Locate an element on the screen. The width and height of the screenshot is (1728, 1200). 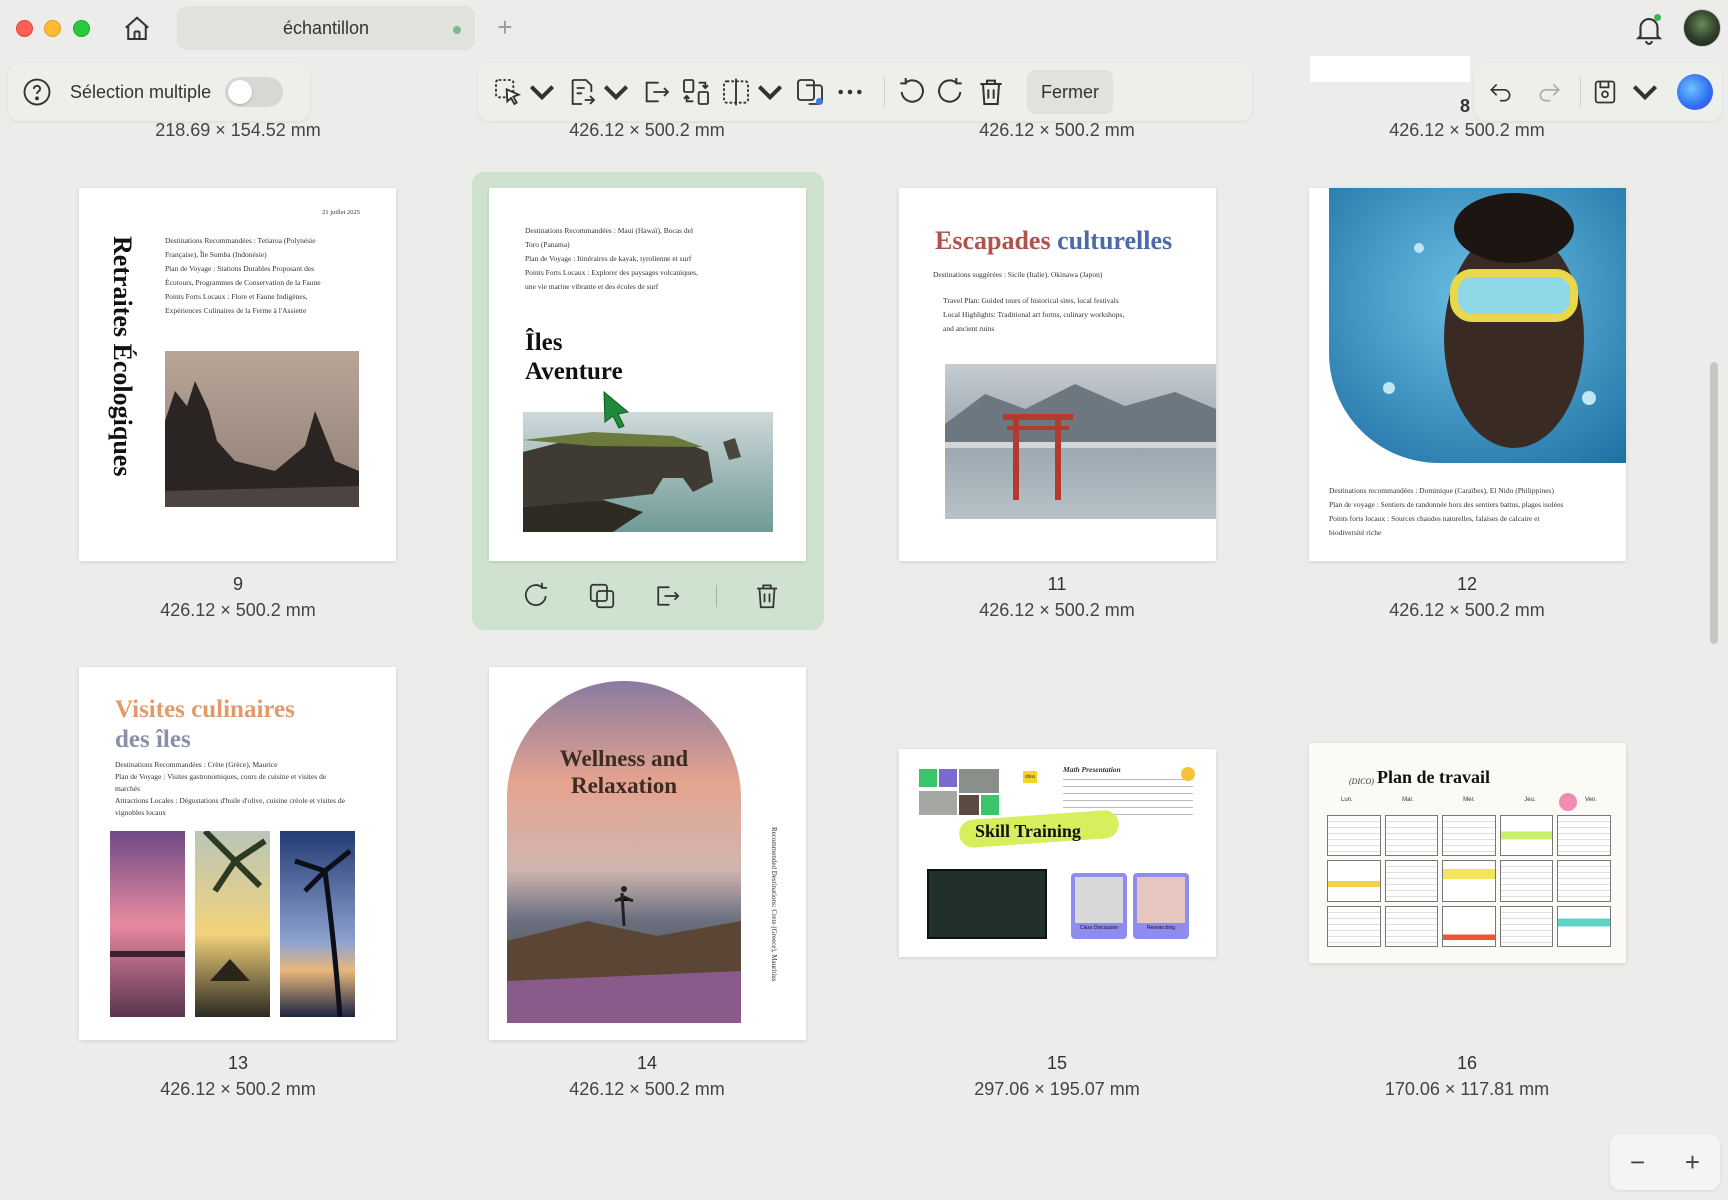
more-button is located at coordinates (850, 92).